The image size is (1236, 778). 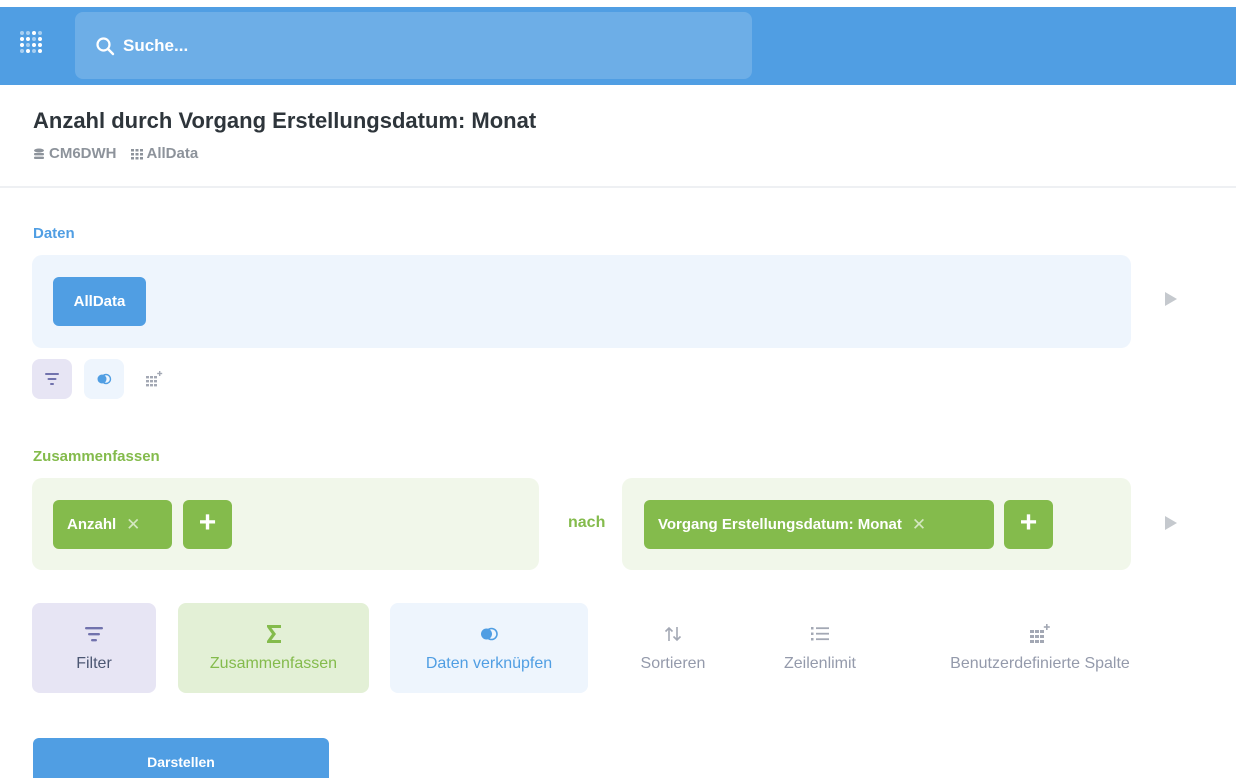 I want to click on custom-column-action-button: Benutzerdefinierte Spalte, so click(x=1040, y=648).